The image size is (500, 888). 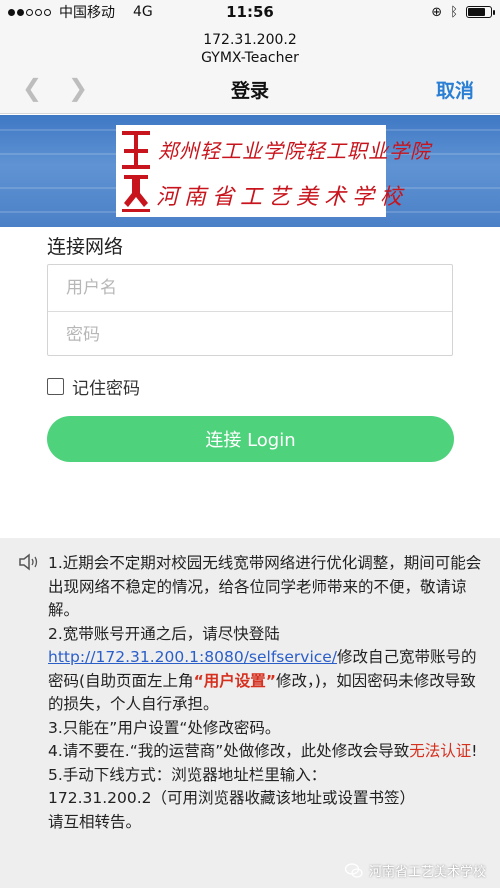 I want to click on battery-icon, so click(x=480, y=12).